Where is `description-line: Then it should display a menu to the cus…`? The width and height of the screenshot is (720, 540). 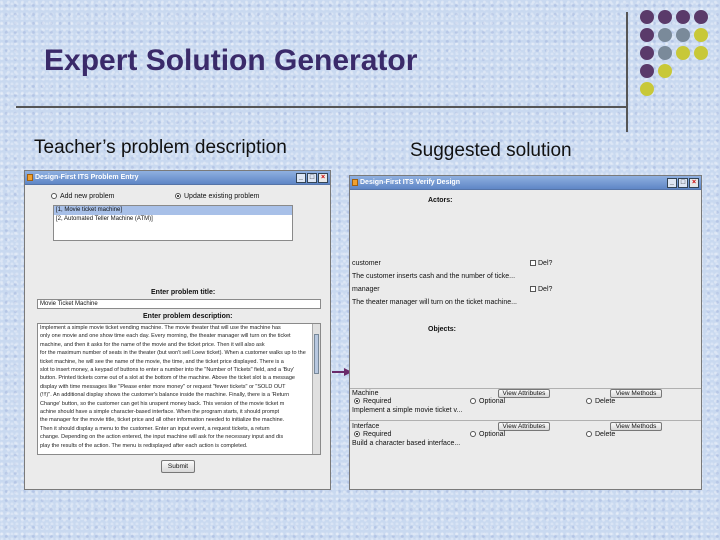 description-line: Then it should display a menu to the cus… is located at coordinates (155, 428).